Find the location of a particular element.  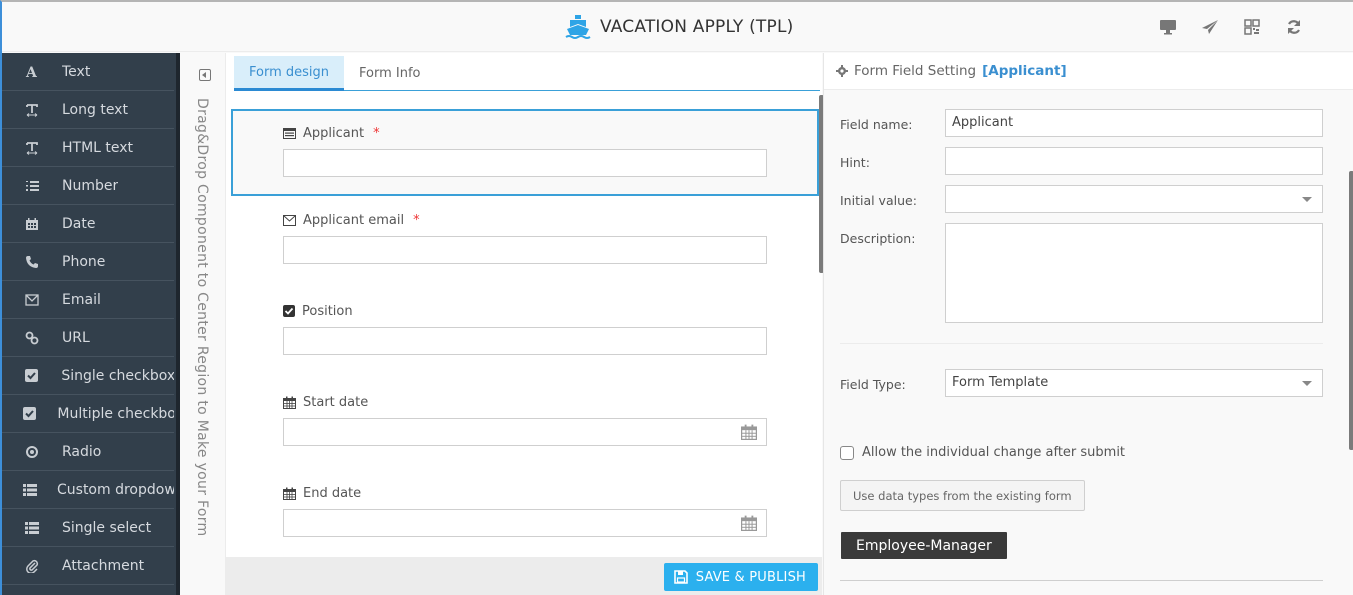

qr-code-button is located at coordinates (1252, 27).